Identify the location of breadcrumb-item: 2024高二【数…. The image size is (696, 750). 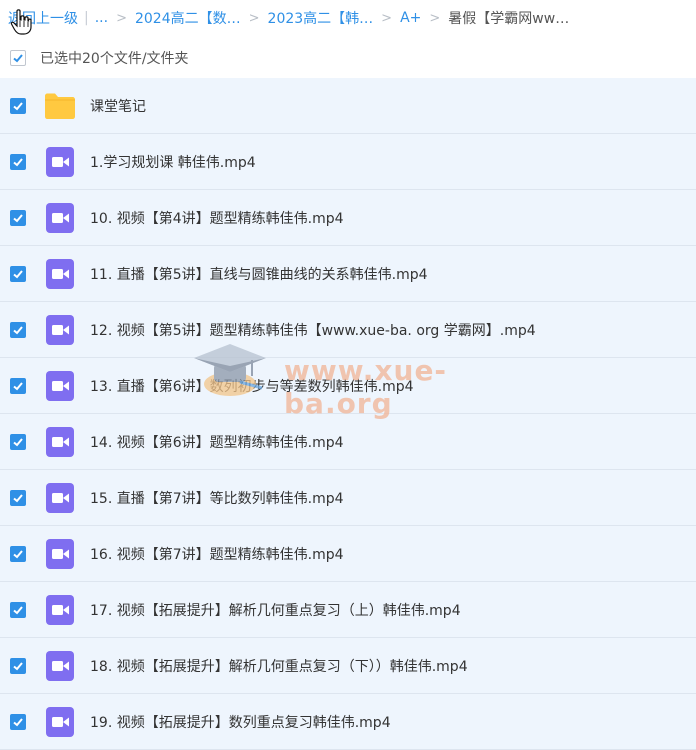
(188, 18).